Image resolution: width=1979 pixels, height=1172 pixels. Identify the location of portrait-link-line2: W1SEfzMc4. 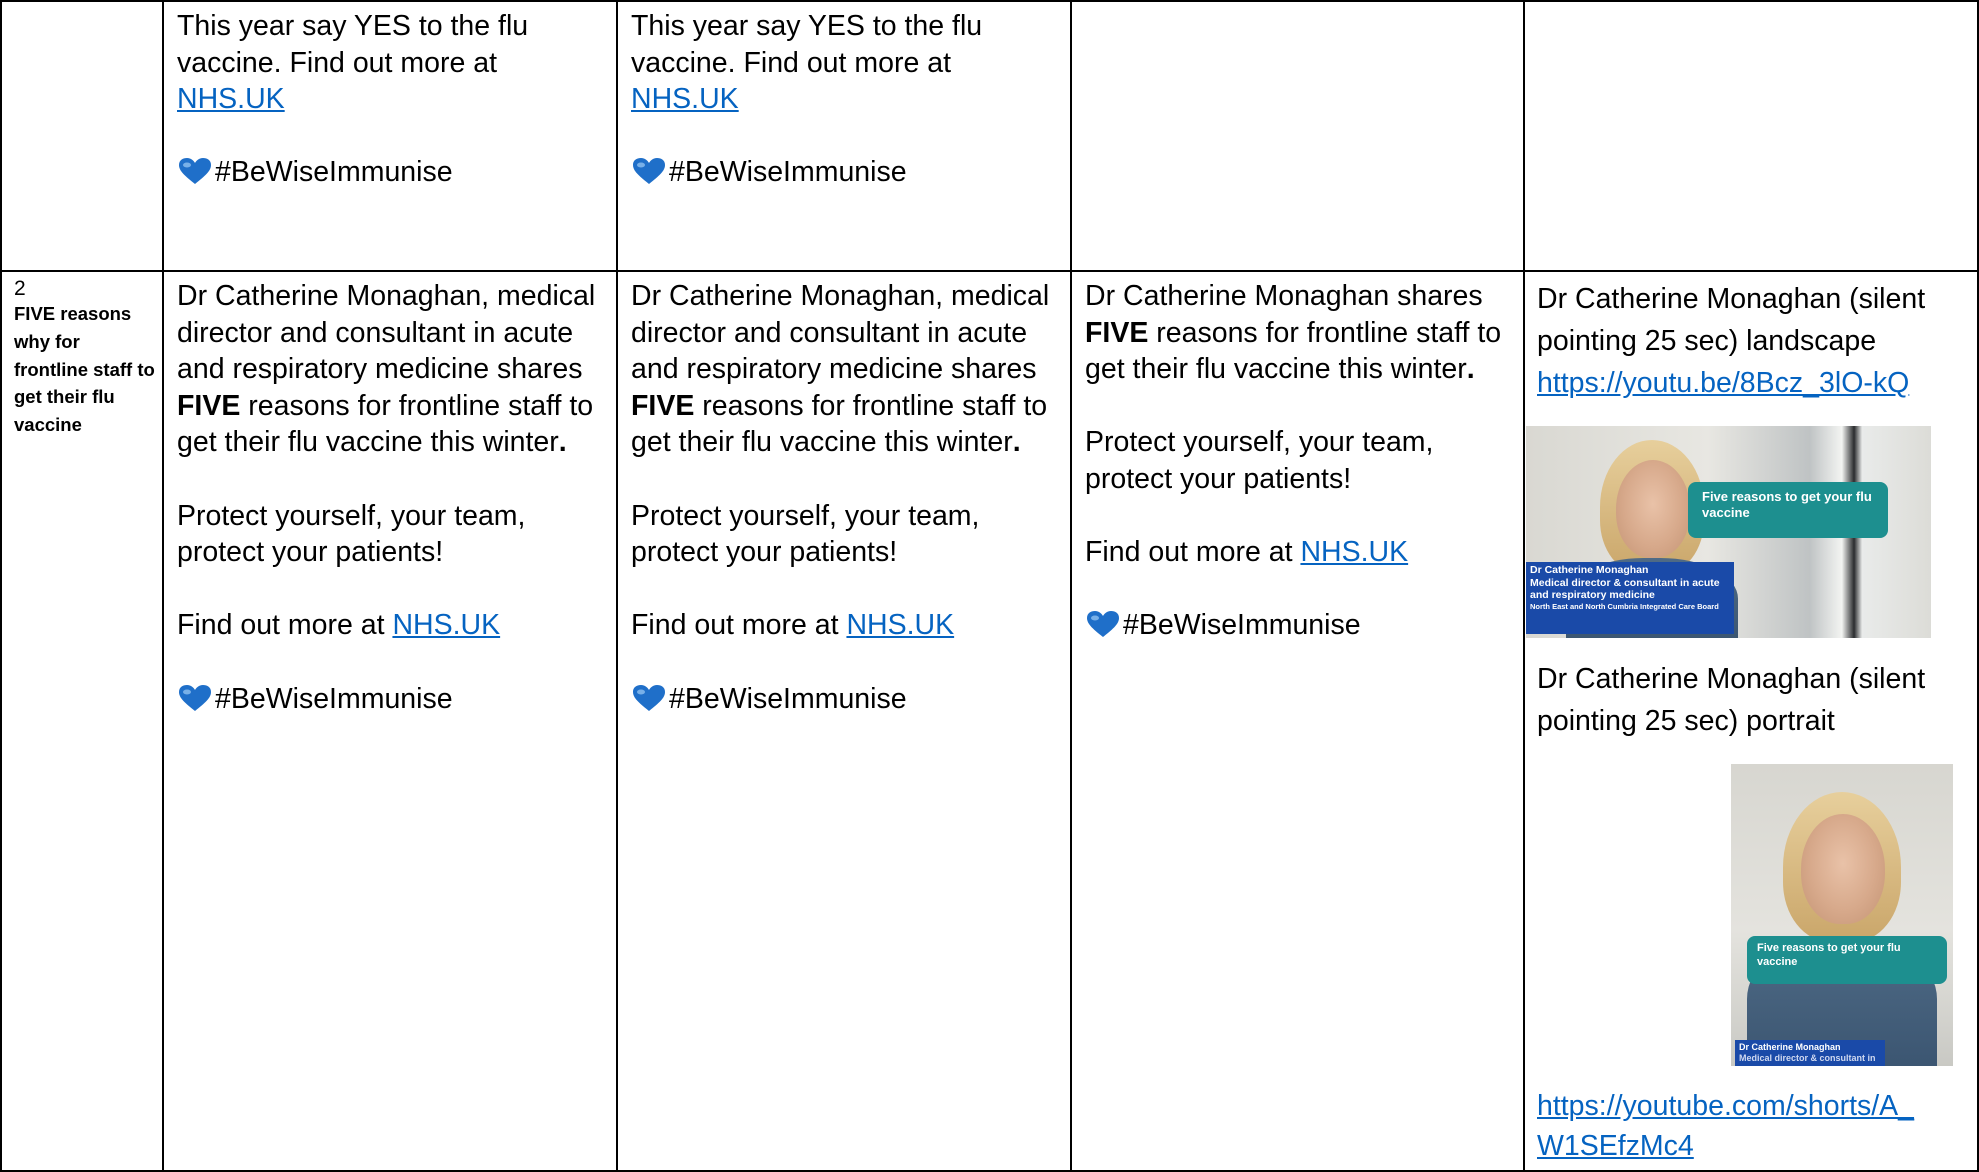
(1615, 1146).